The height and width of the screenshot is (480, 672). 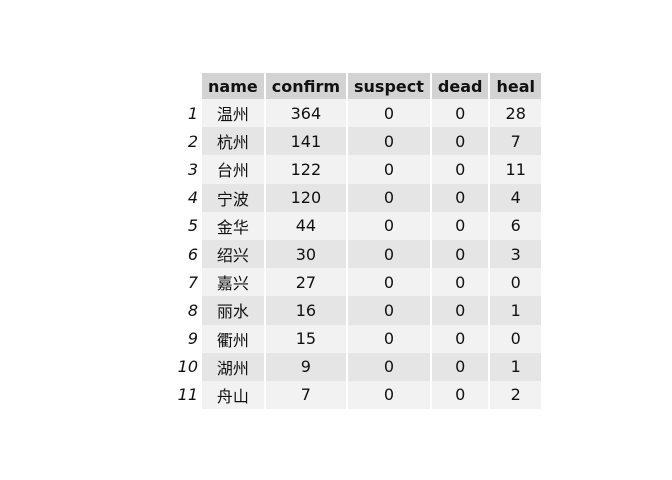 I want to click on row-index: 10, so click(x=187, y=367).